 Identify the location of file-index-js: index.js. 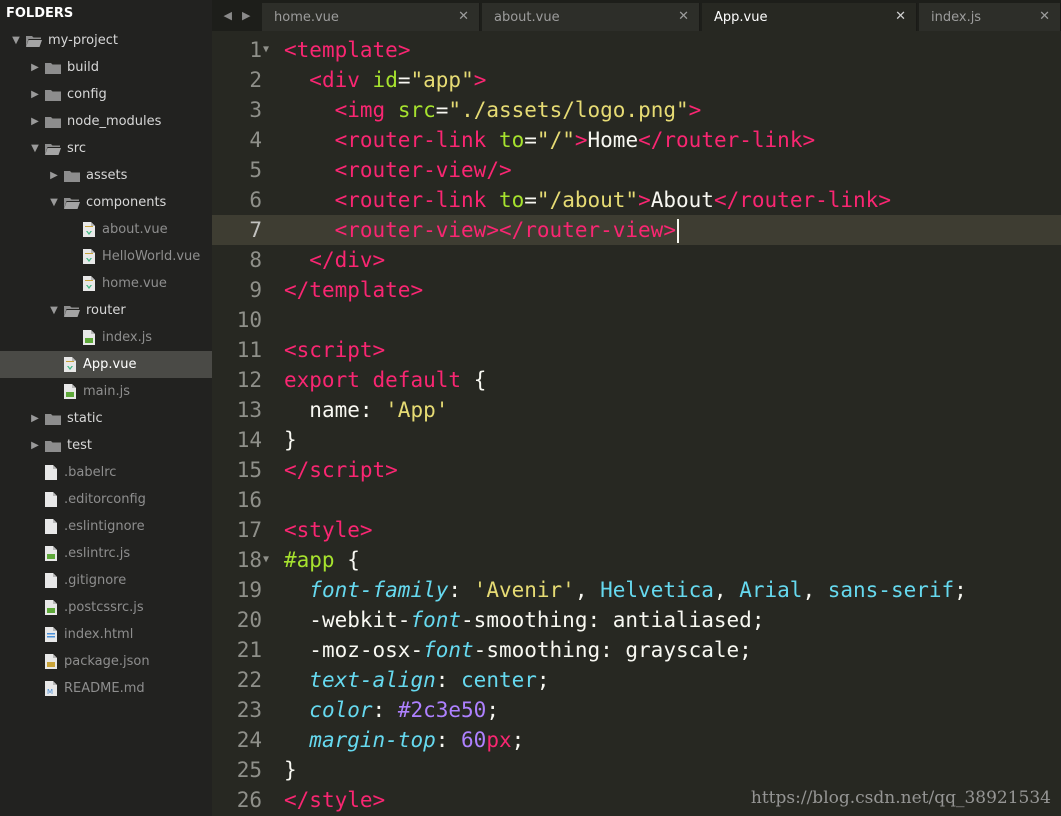
(106, 337).